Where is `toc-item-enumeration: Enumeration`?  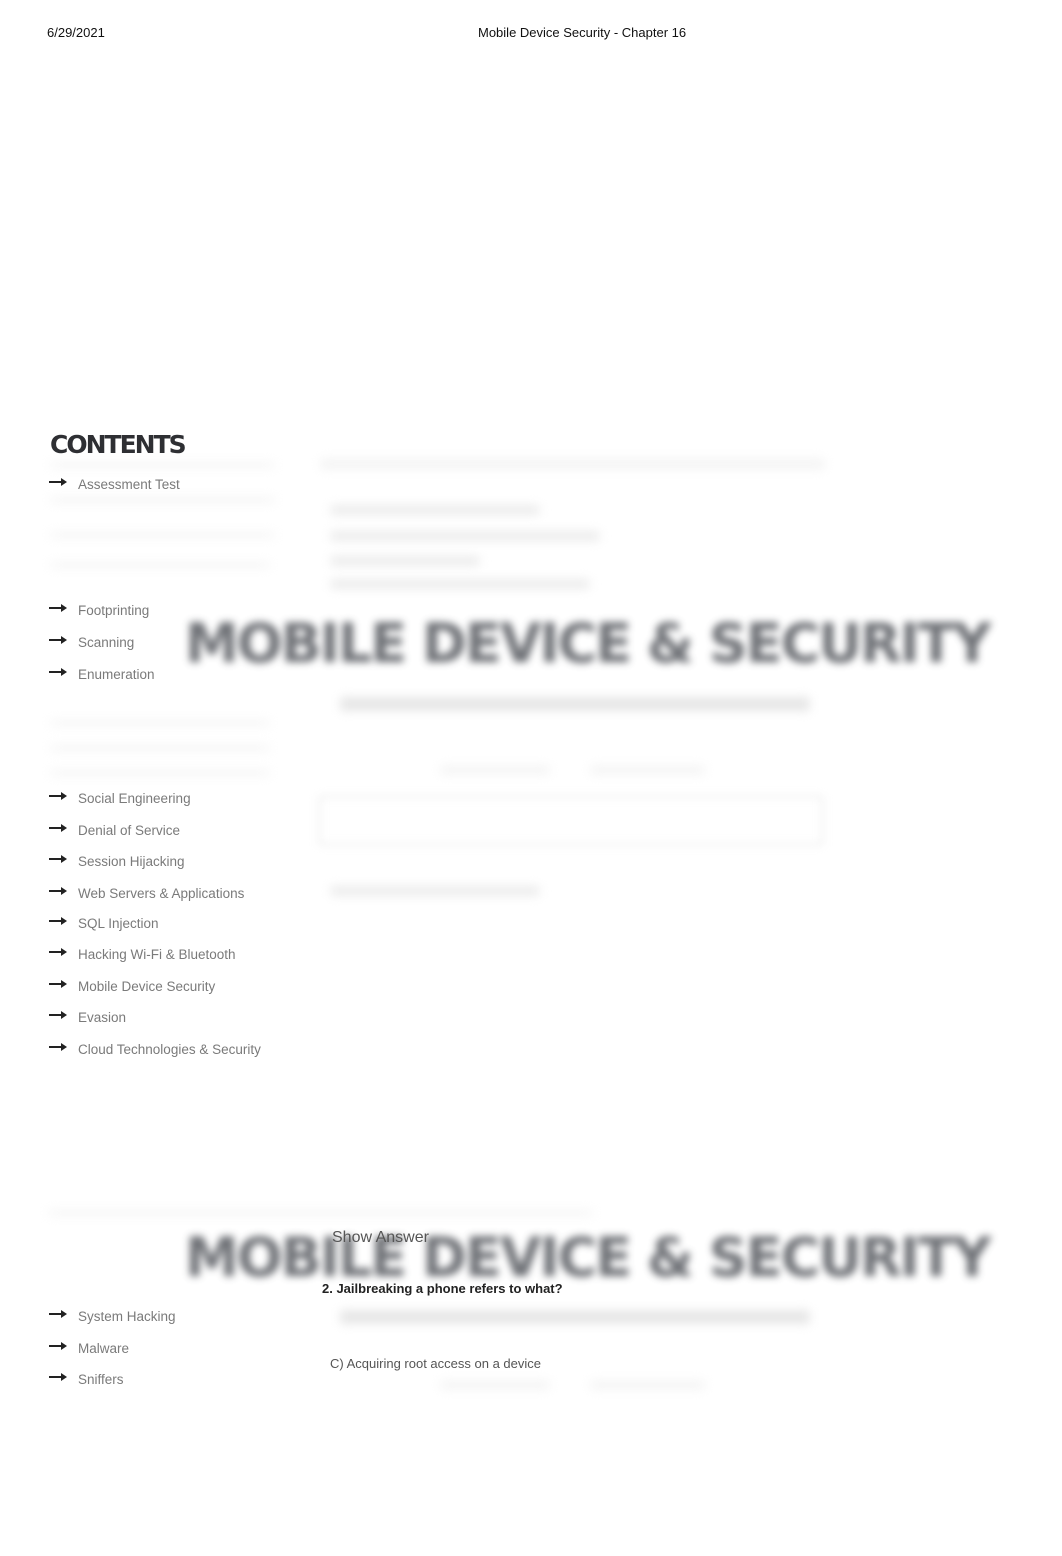
toc-item-enumeration: Enumeration is located at coordinates (102, 674).